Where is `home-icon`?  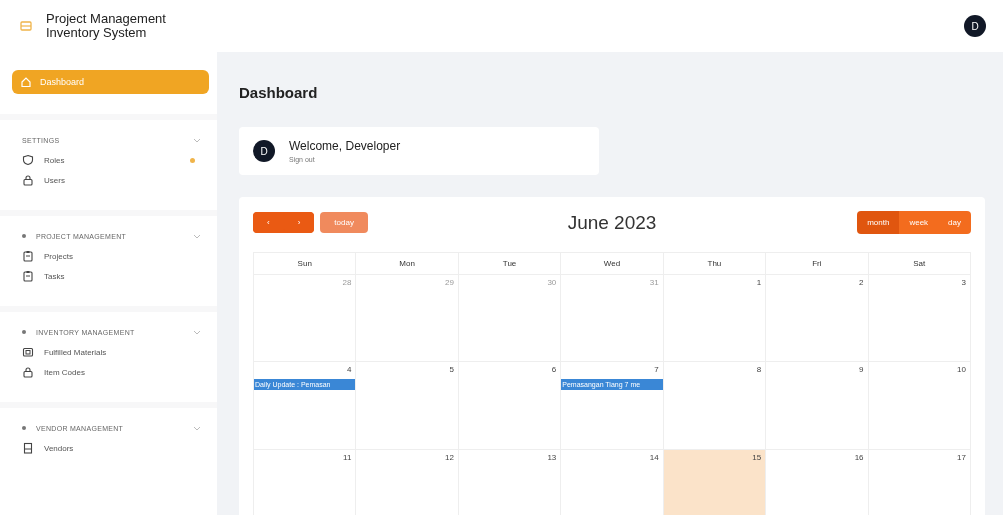
home-icon is located at coordinates (26, 82).